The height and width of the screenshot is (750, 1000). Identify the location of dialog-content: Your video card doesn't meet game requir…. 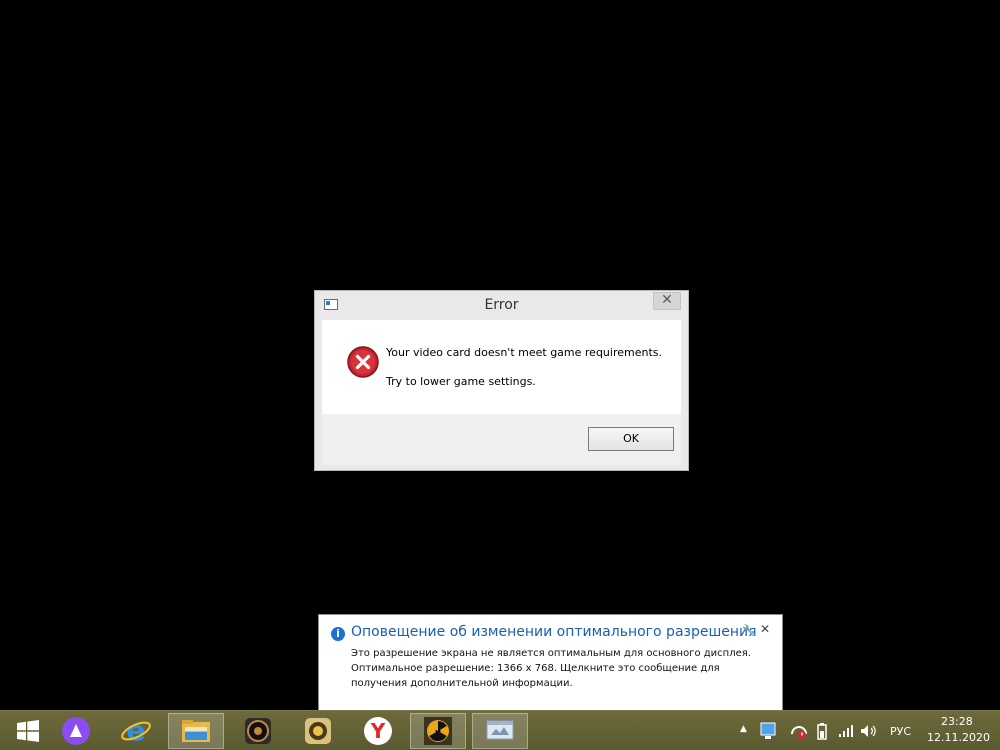
(501, 367).